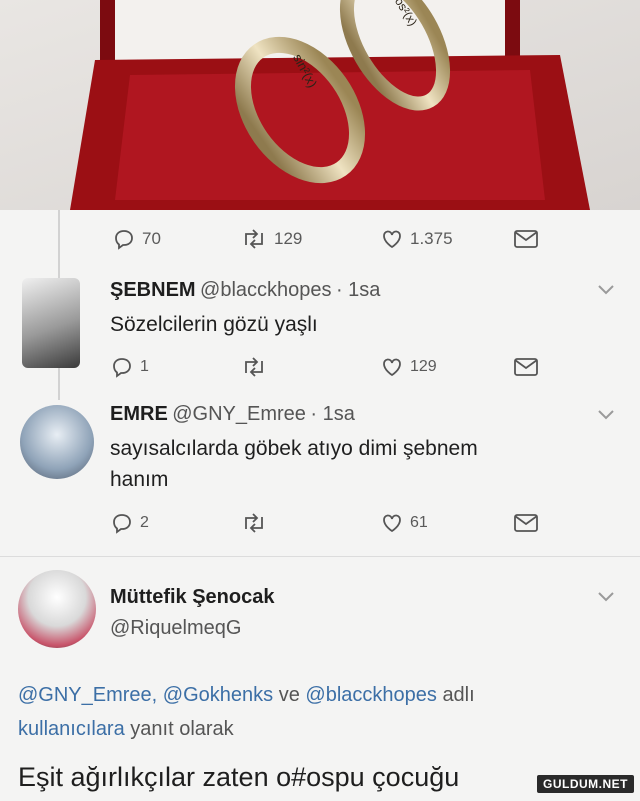 The width and height of the screenshot is (640, 801). I want to click on original-tweet-actions: 70 129 1.375, so click(320, 240).